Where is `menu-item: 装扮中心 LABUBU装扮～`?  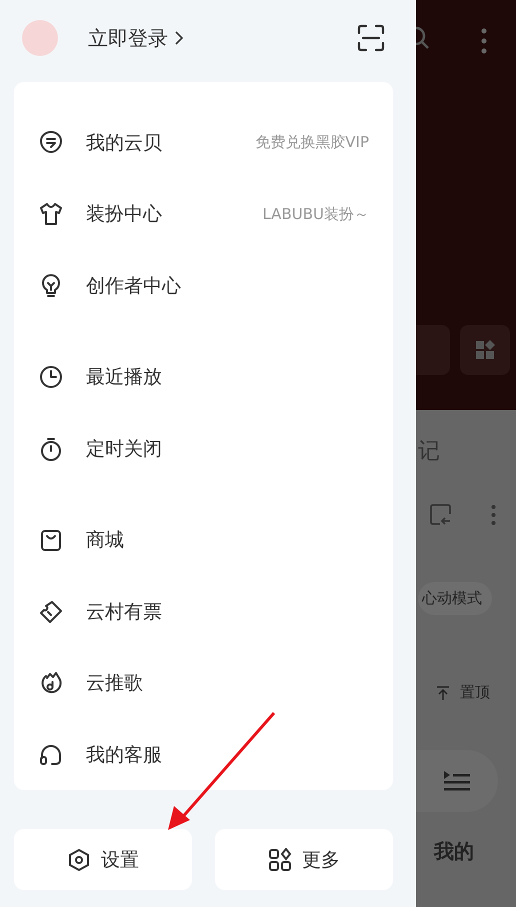 menu-item: 装扮中心 LABUBU装扮～ is located at coordinates (203, 214).